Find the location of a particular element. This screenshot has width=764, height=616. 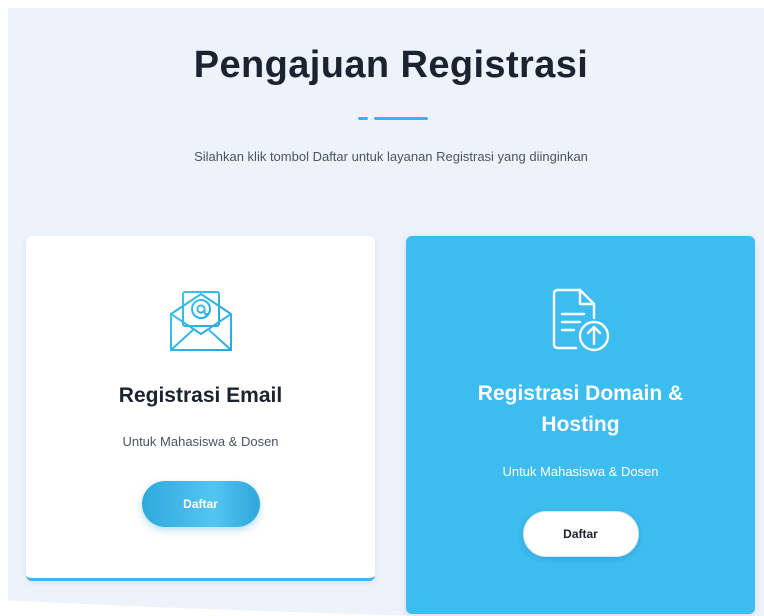

domain-daftar-button: Daftar is located at coordinates (580, 534).